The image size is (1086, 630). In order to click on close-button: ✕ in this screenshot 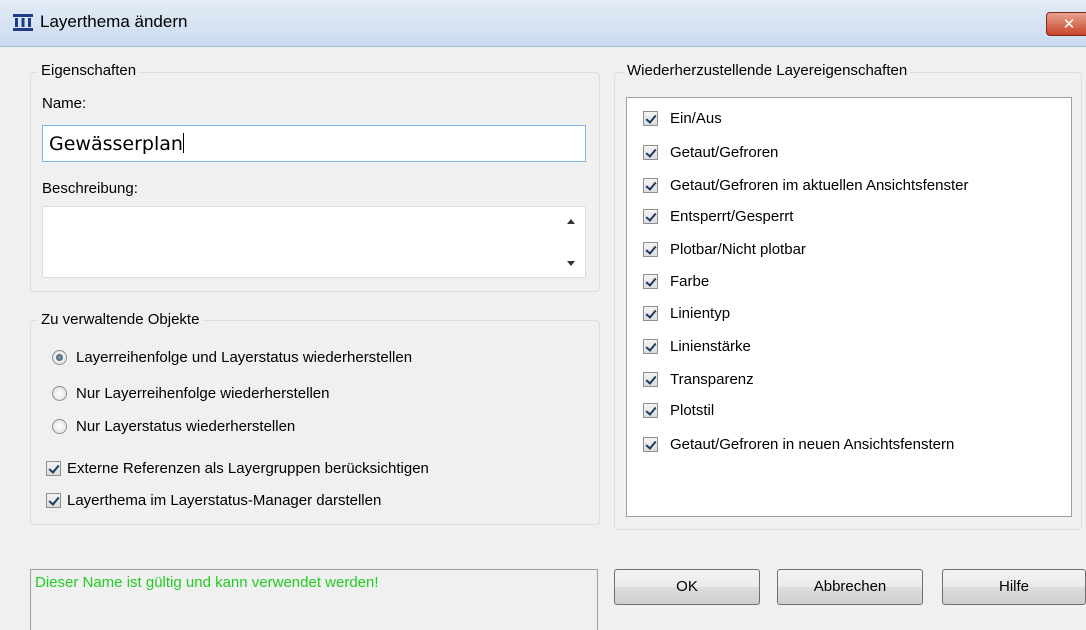, I will do `click(1066, 24)`.